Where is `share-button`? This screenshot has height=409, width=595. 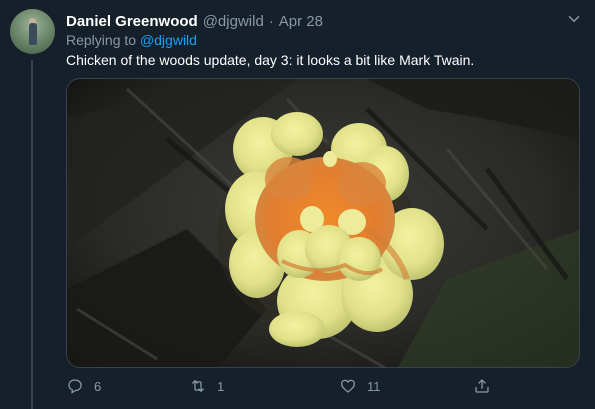
share-button is located at coordinates (487, 386).